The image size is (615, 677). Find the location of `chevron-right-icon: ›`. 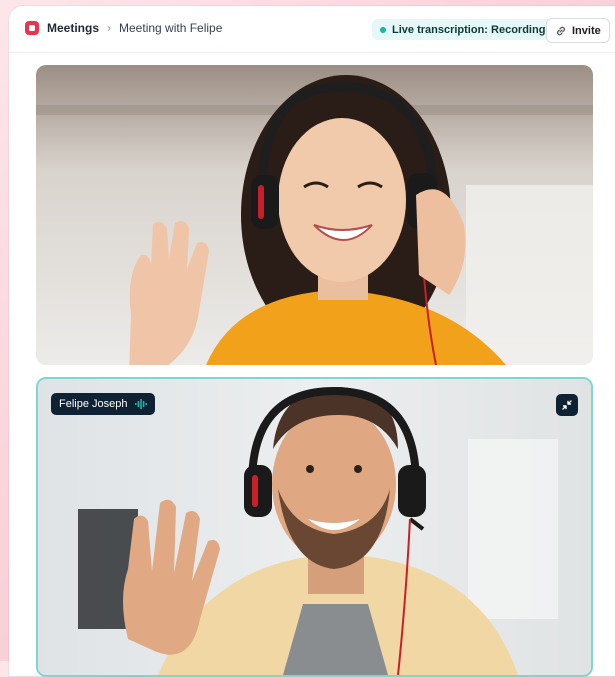

chevron-right-icon: › is located at coordinates (109, 28).